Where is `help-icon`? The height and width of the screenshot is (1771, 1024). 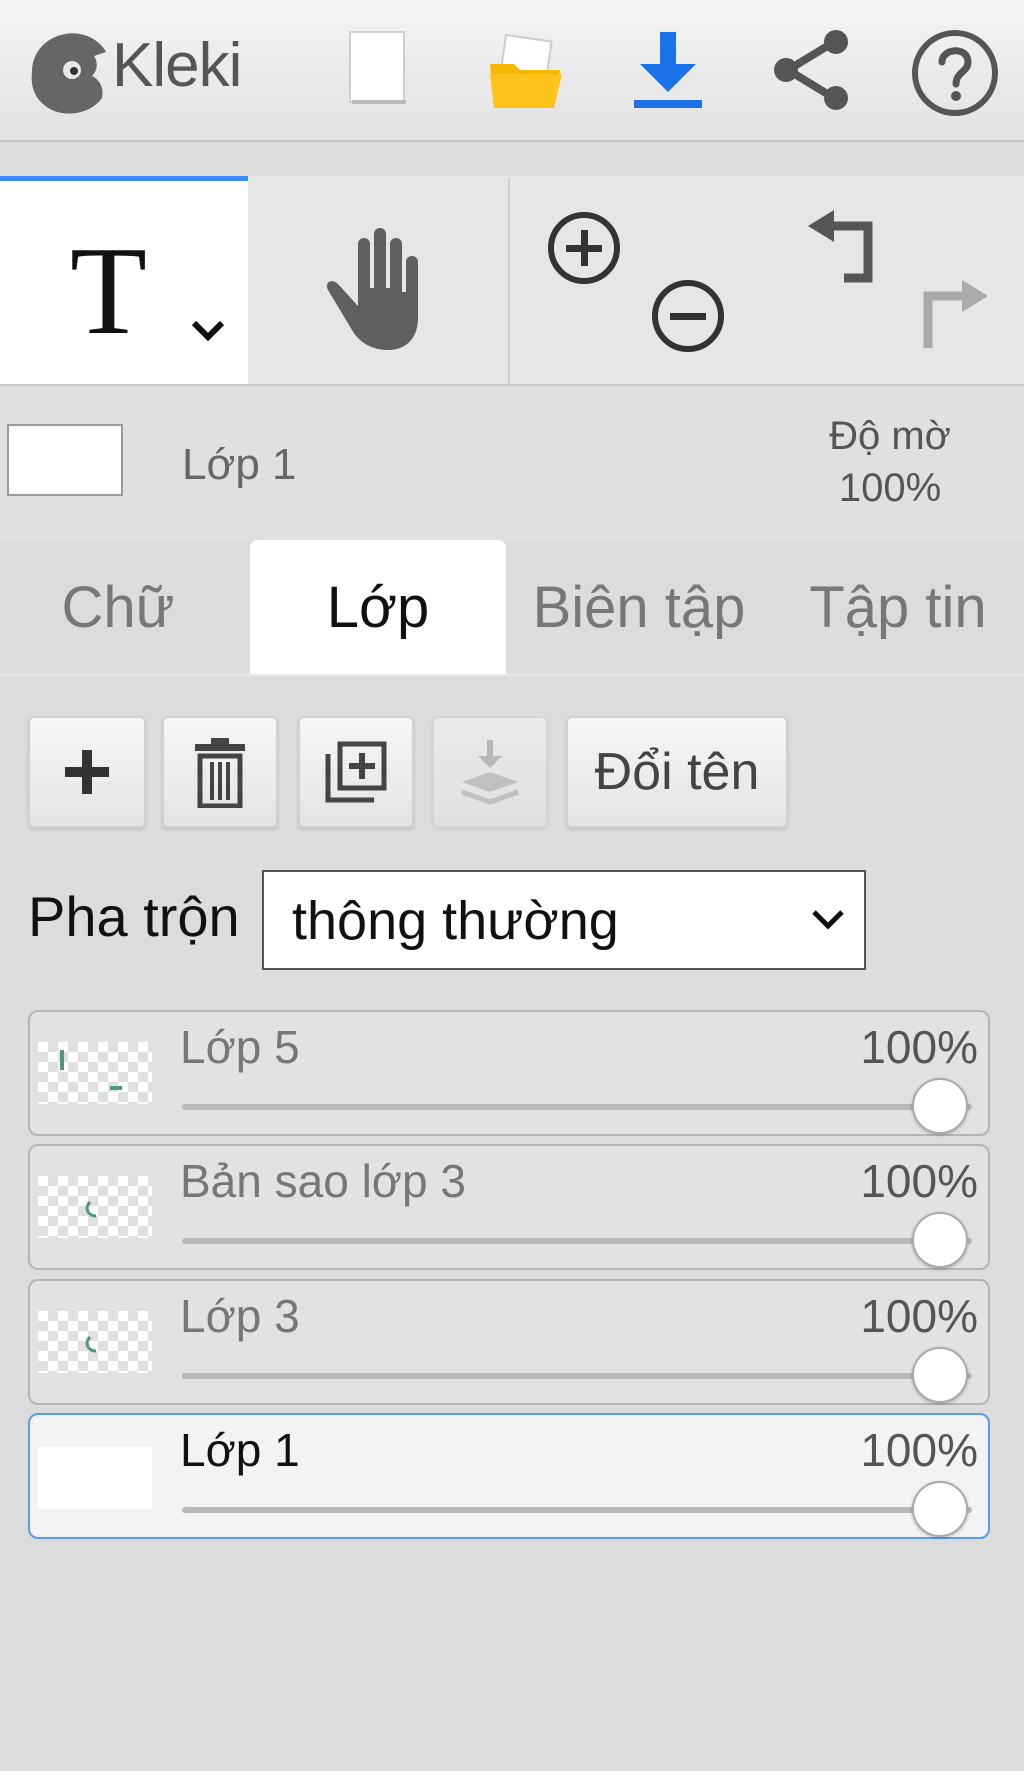 help-icon is located at coordinates (955, 73).